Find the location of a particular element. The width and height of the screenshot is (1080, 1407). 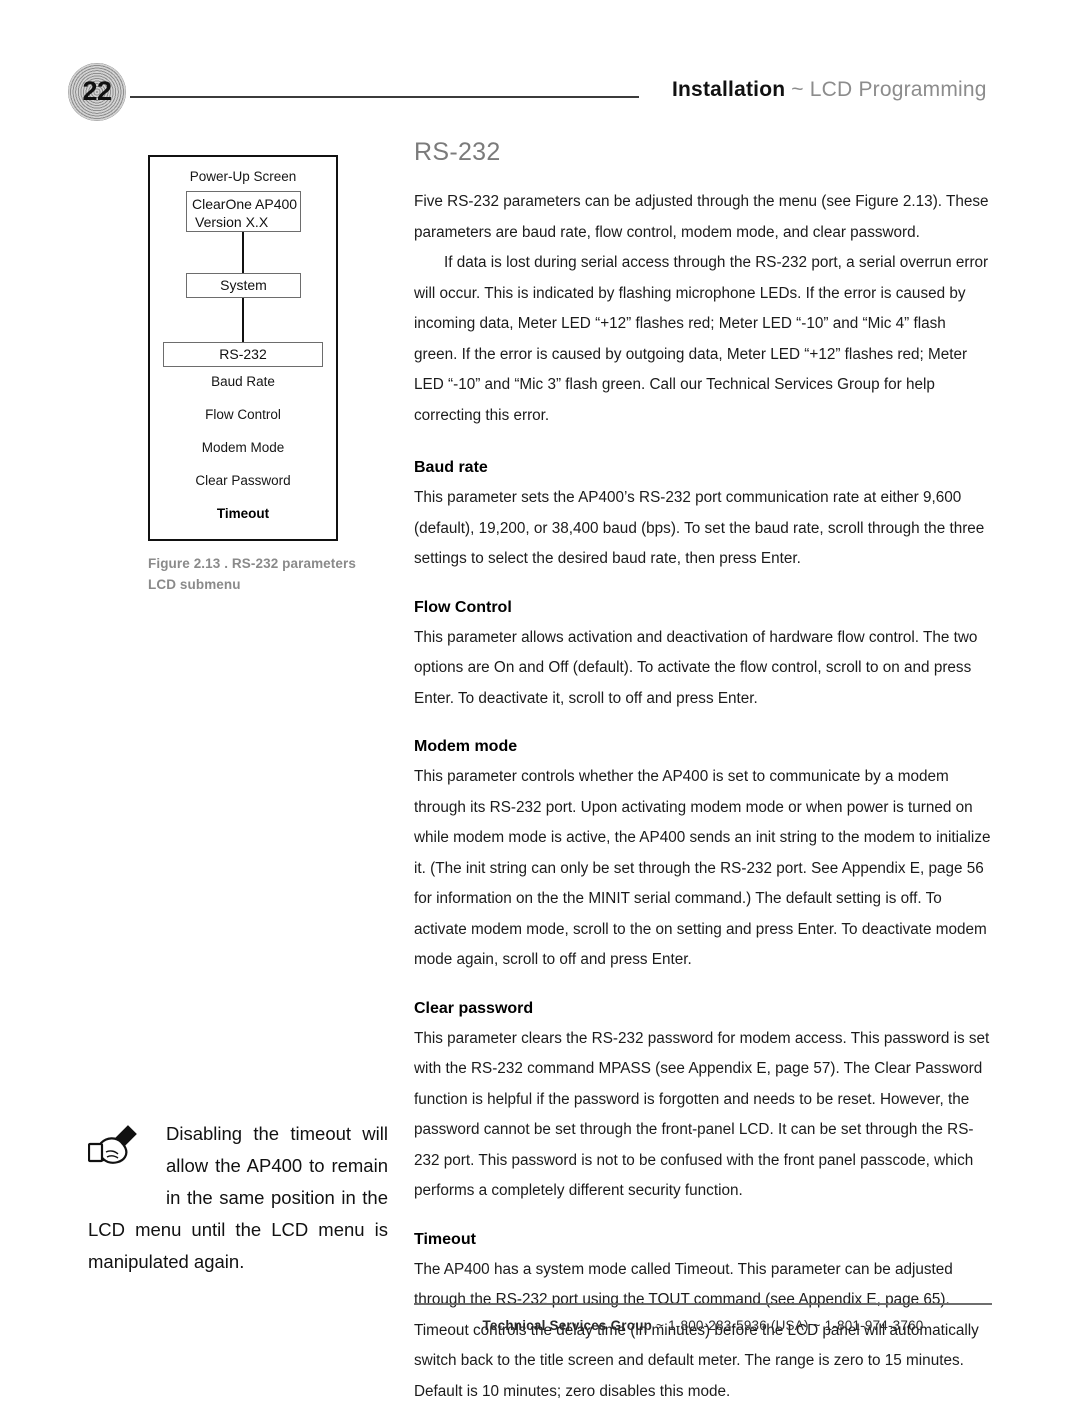

diagram-label-power-up-screen: Power-Up Screen is located at coordinates (243, 176).